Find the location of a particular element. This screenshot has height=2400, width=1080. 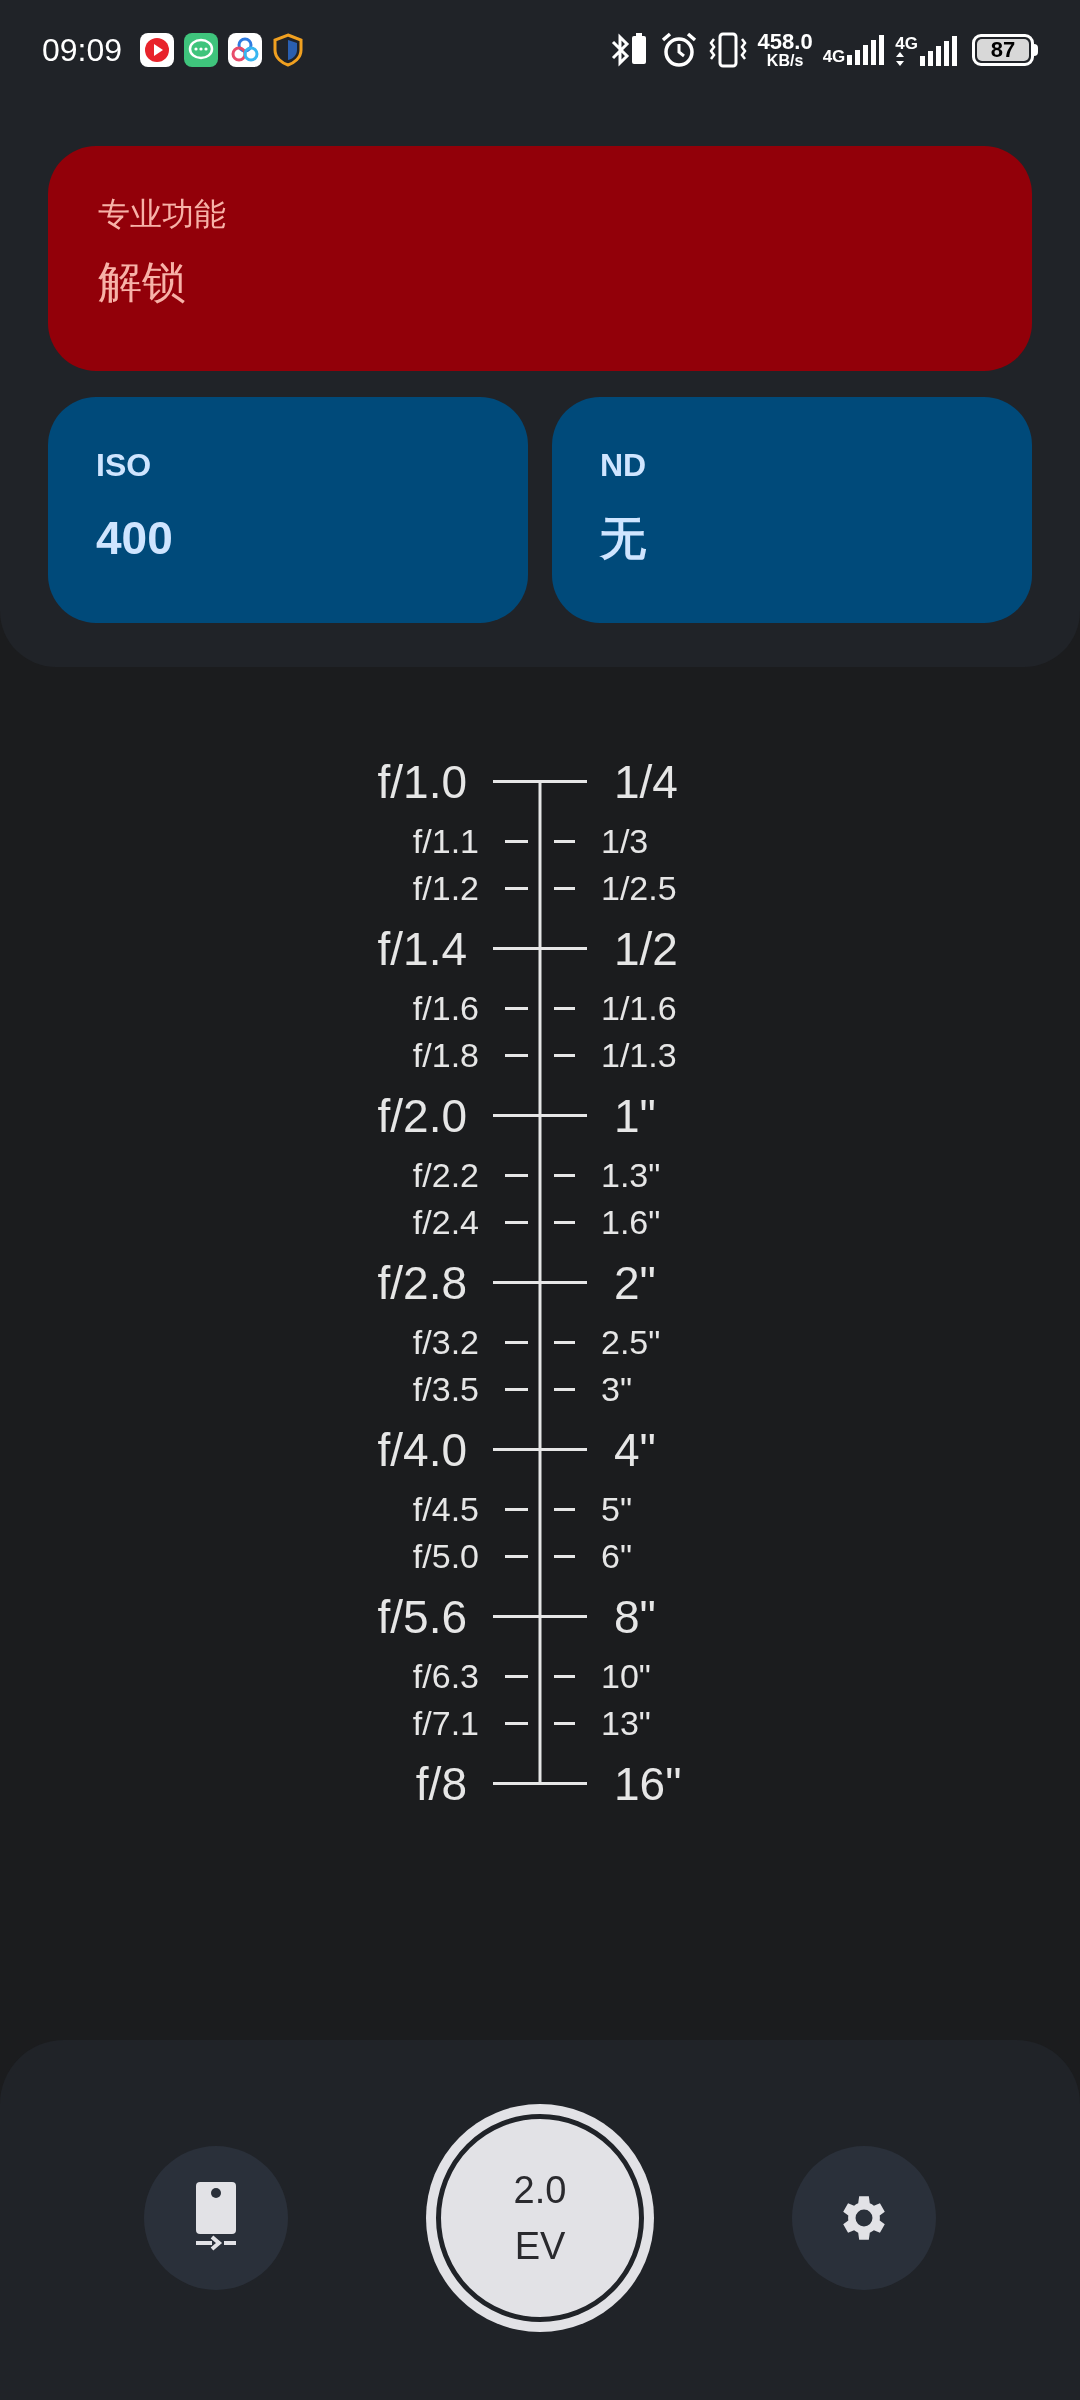

aperture-label: f/1.2 is located at coordinates (445, 887).